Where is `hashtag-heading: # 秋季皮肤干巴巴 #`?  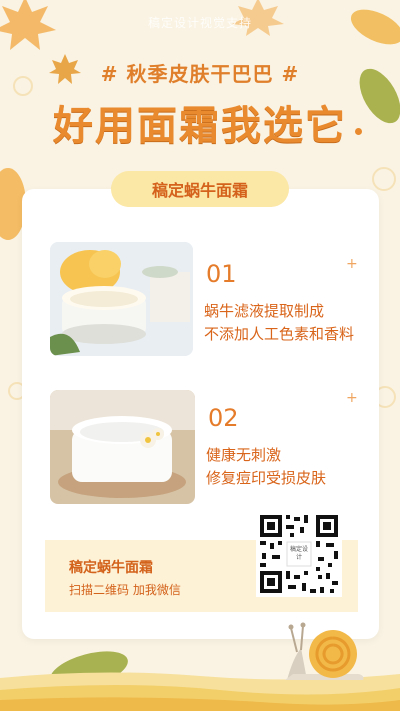 hashtag-heading: # 秋季皮肤干巴巴 # is located at coordinates (200, 74).